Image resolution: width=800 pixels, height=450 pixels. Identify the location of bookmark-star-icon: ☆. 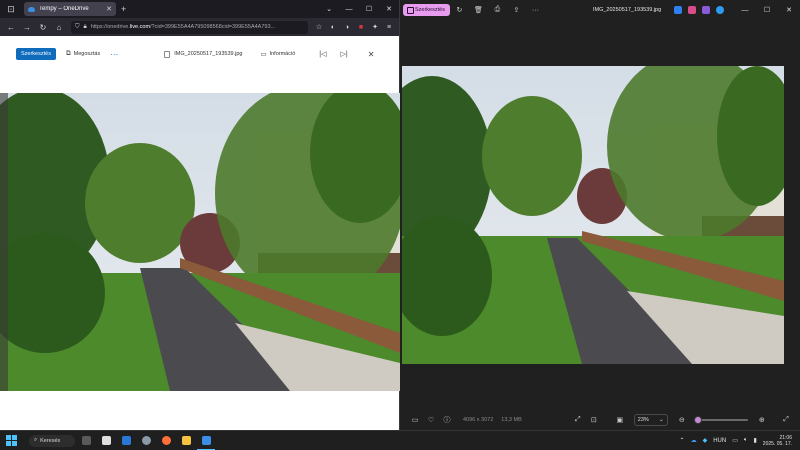
(319, 27).